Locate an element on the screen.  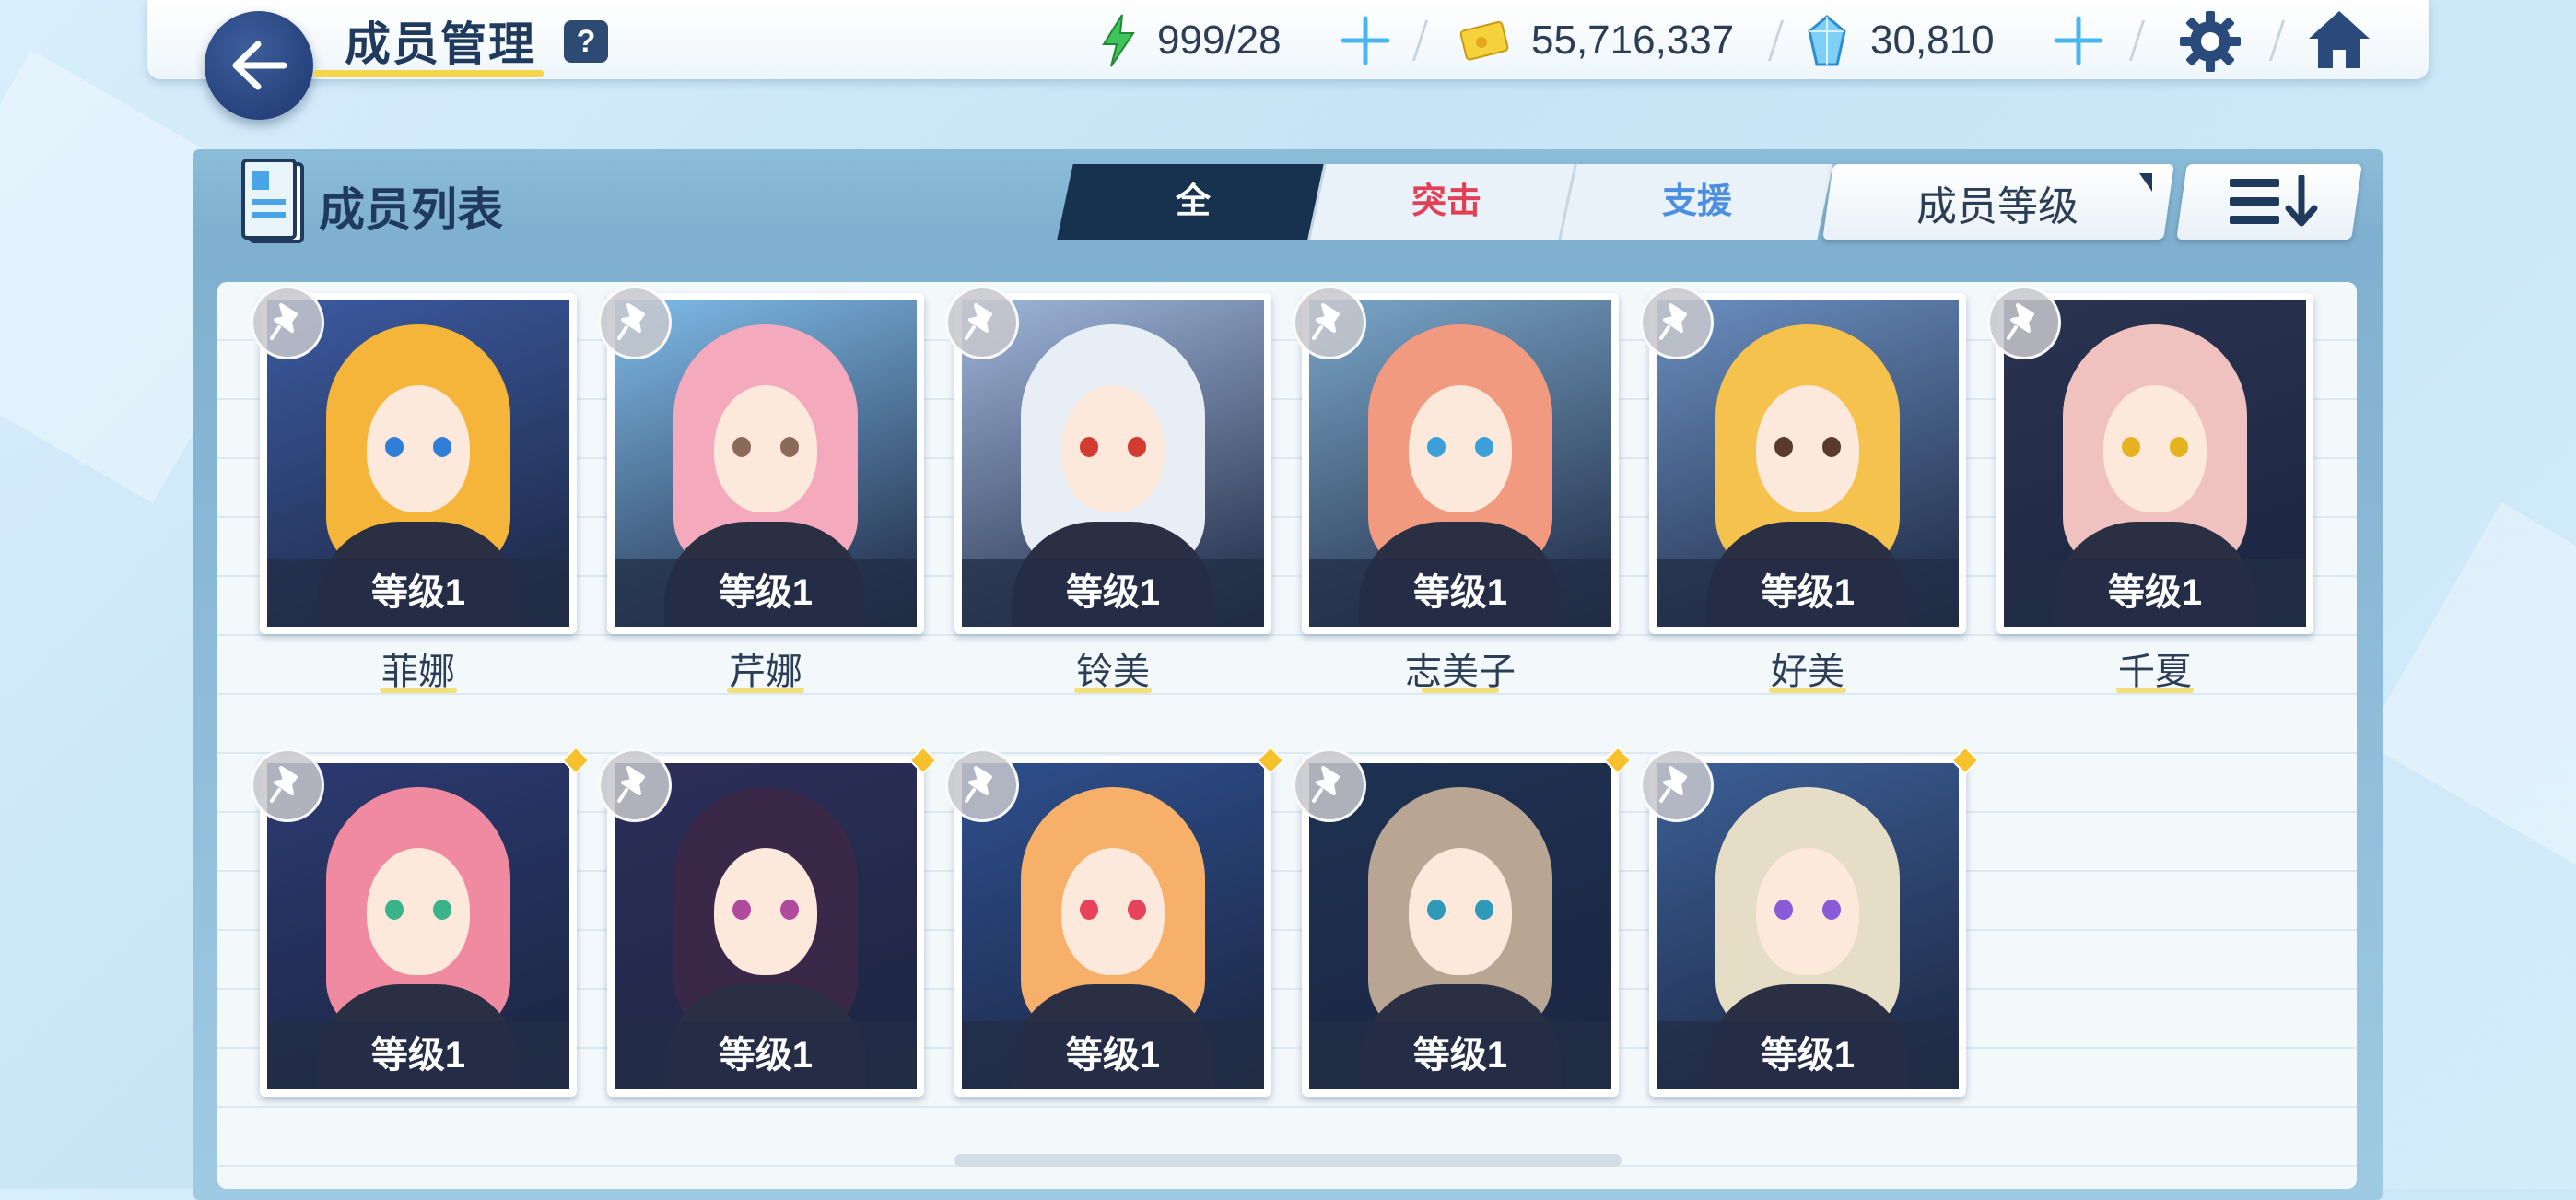
sort-descending-icon is located at coordinates (2274, 201).